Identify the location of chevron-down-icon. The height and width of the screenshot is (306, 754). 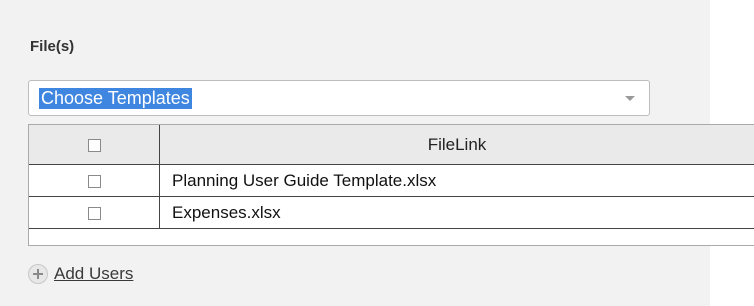
(630, 98).